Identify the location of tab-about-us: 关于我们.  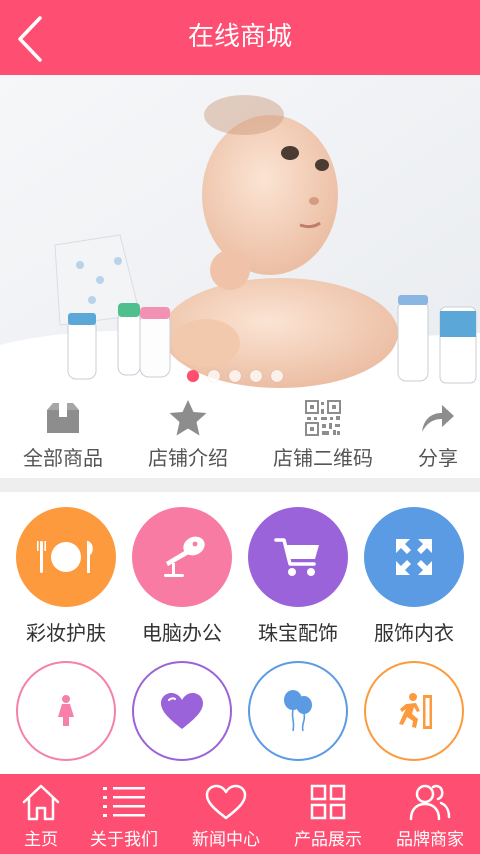
(124, 814).